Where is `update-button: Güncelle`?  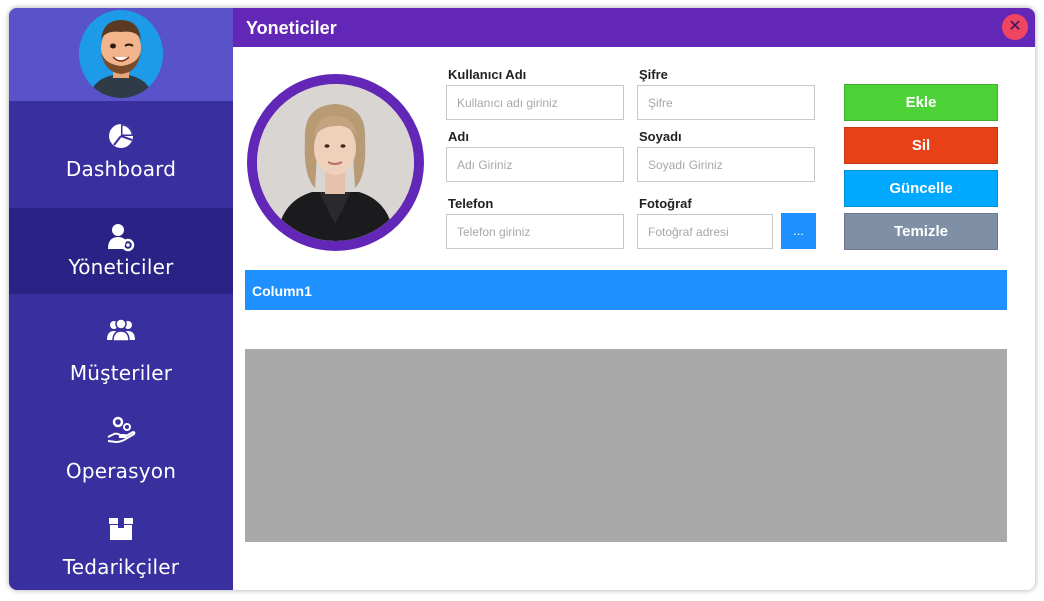
update-button: Güncelle is located at coordinates (921, 188).